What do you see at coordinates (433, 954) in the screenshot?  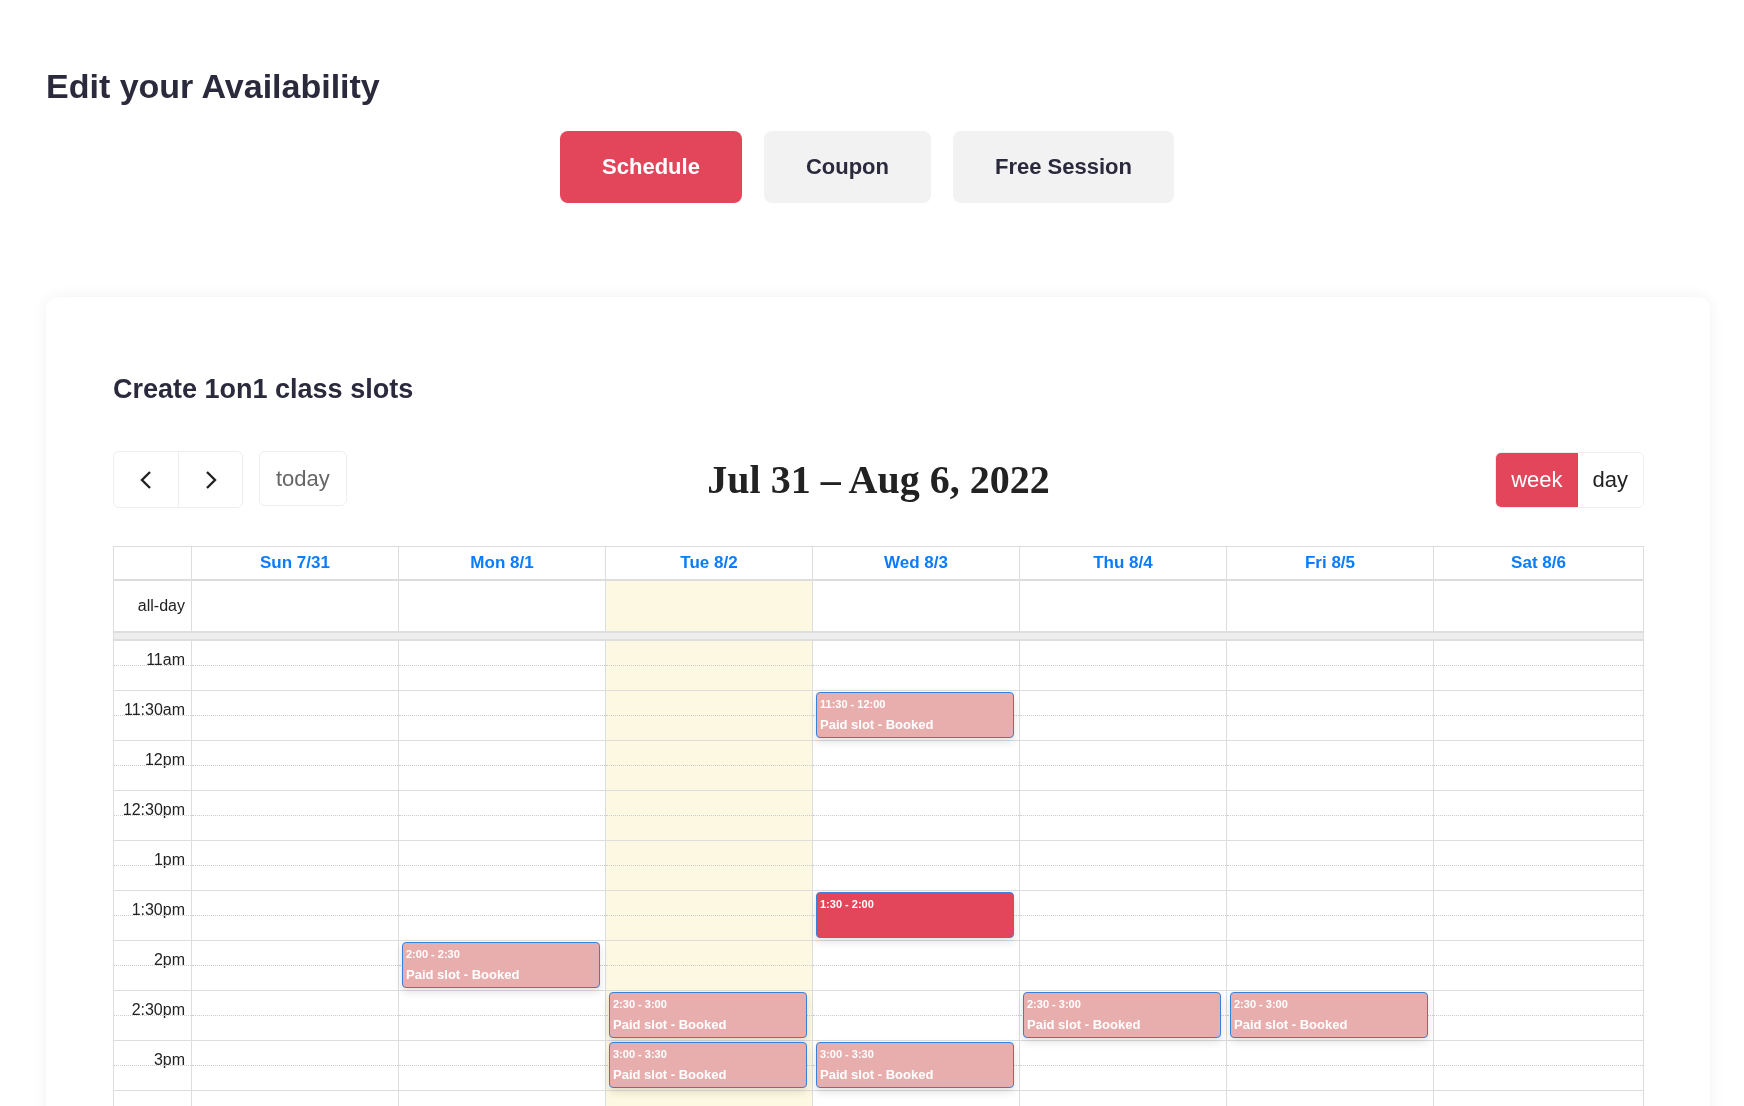 I see `event-time: 2:00 - 2:30` at bounding box center [433, 954].